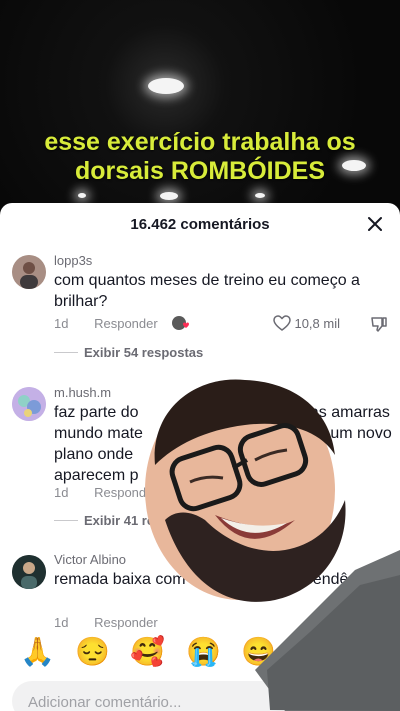 This screenshot has height=711, width=400. What do you see at coordinates (200, 171) in the screenshot?
I see `caption-line: dorsais ROMBÓIDES` at bounding box center [200, 171].